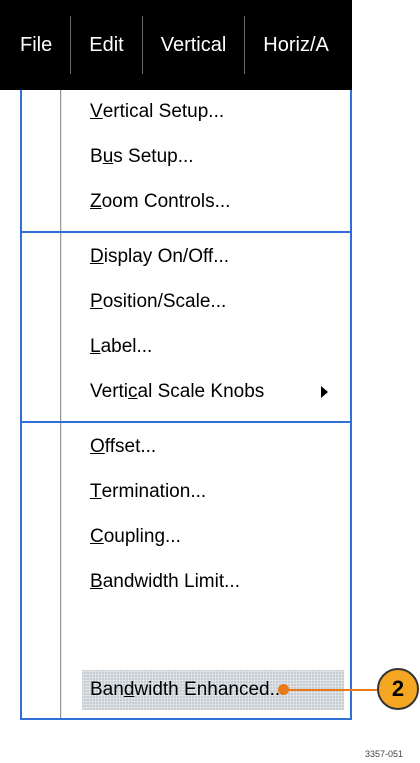 The height and width of the screenshot is (763, 420). I want to click on menu-edit-label: Edit, so click(106, 44).